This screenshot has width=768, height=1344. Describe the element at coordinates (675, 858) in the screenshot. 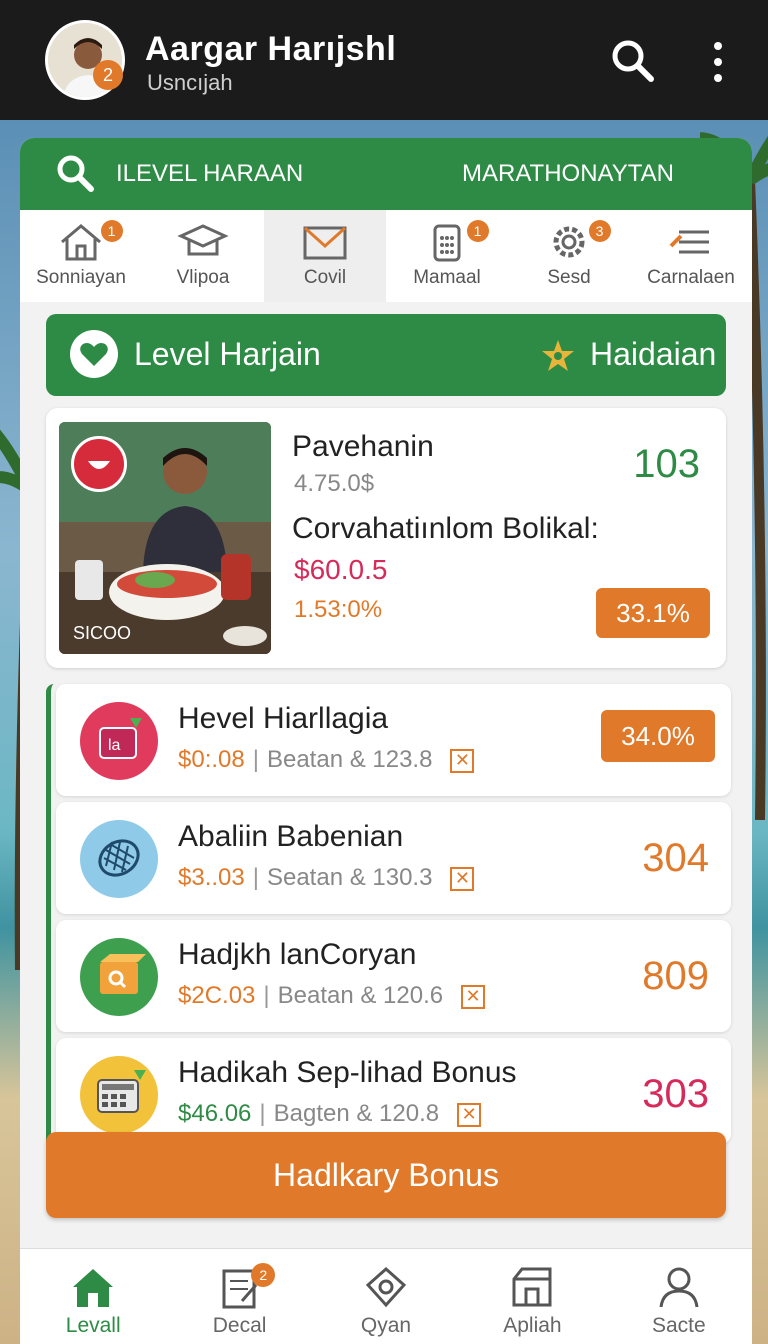

I see `list-item-value: 304` at that location.